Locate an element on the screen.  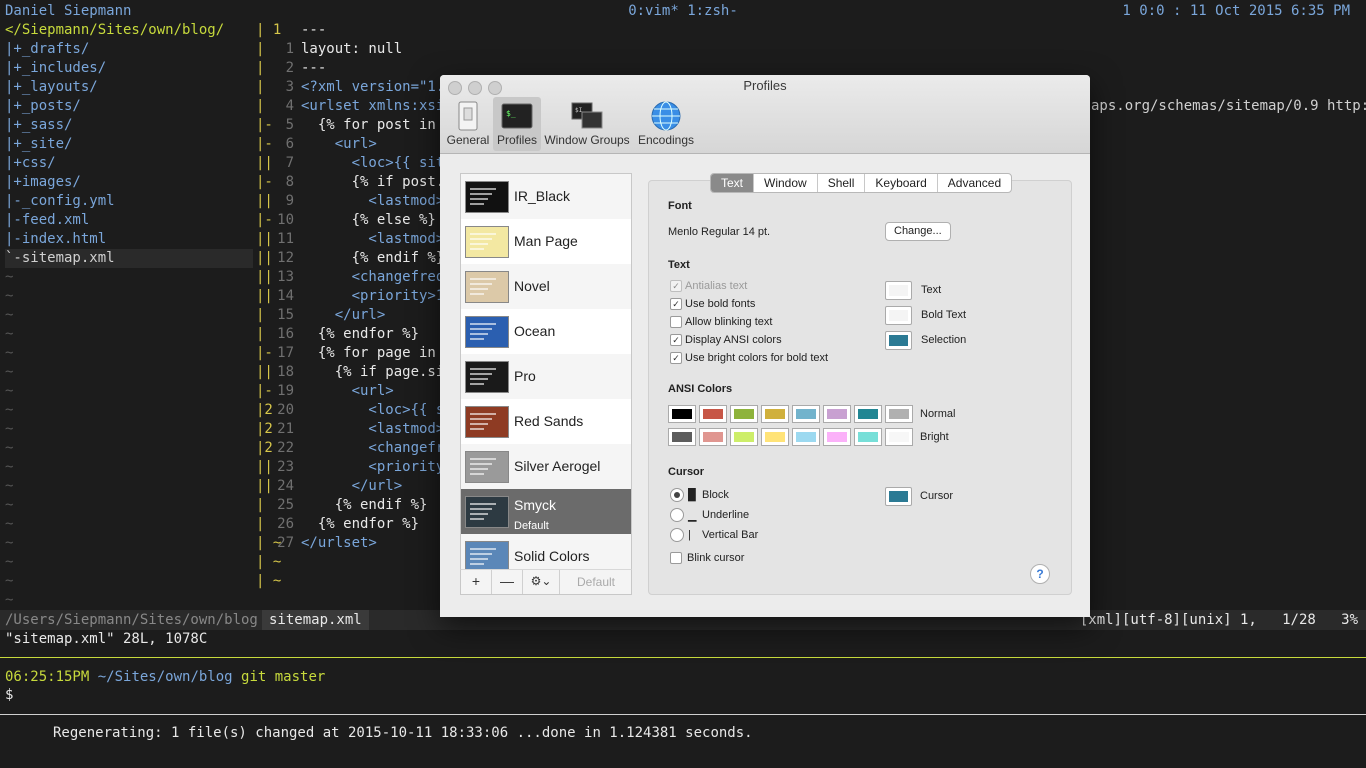
tree-root: </Siepmann/Sites/own/blog/ is located at coordinates (114, 30).